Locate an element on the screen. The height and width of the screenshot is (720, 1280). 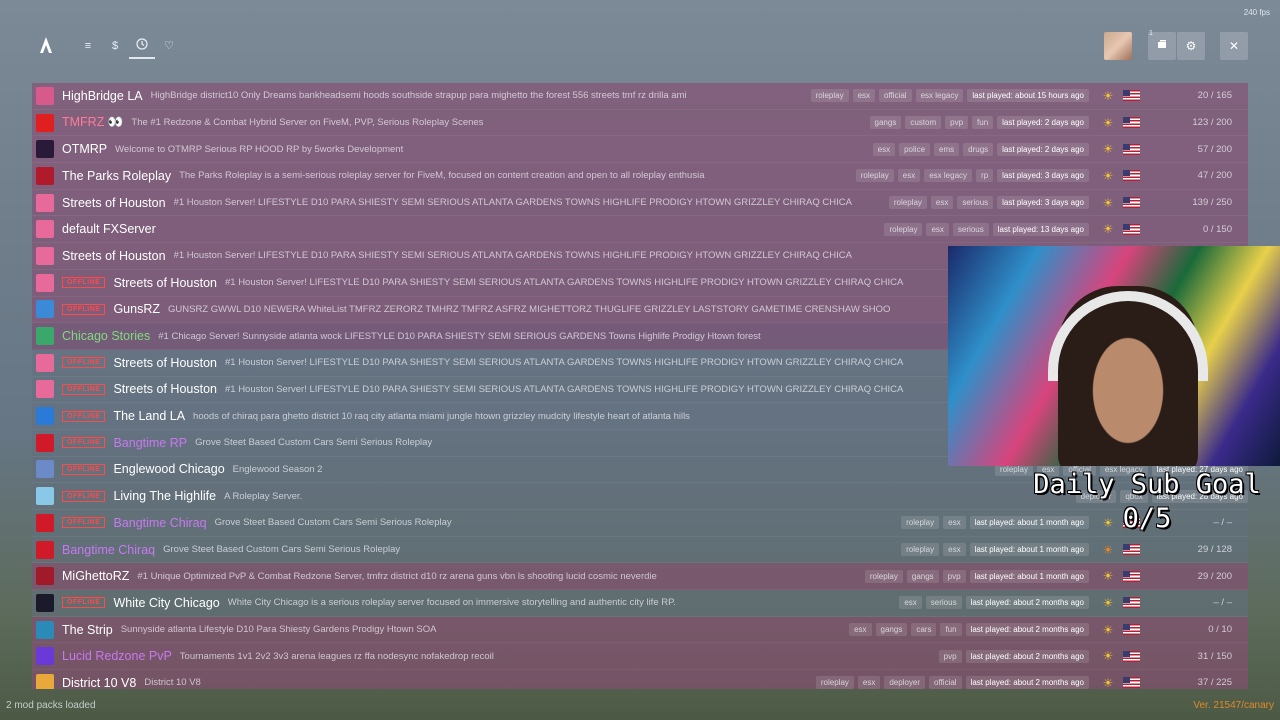
server-tag: deployer is located at coordinates (905, 682).